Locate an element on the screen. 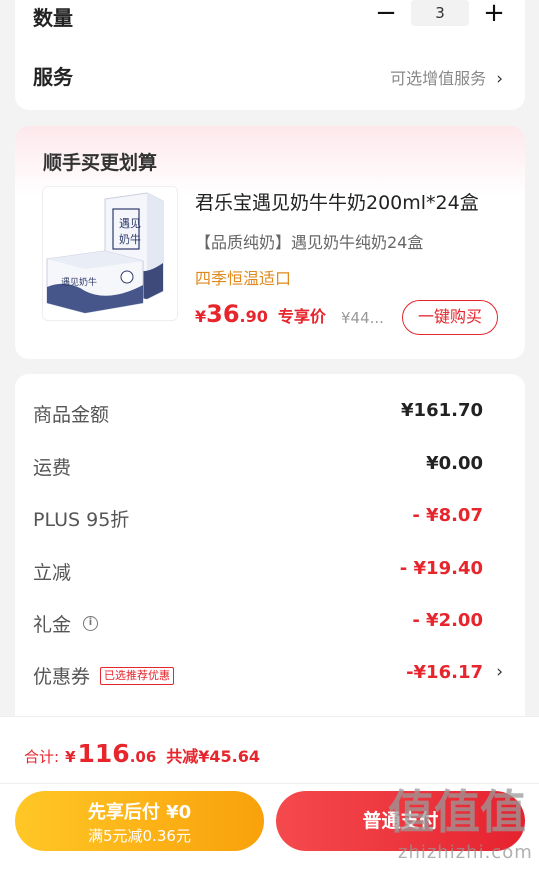  pay-later-subtitle: 满5元减0.36元 is located at coordinates (139, 836).